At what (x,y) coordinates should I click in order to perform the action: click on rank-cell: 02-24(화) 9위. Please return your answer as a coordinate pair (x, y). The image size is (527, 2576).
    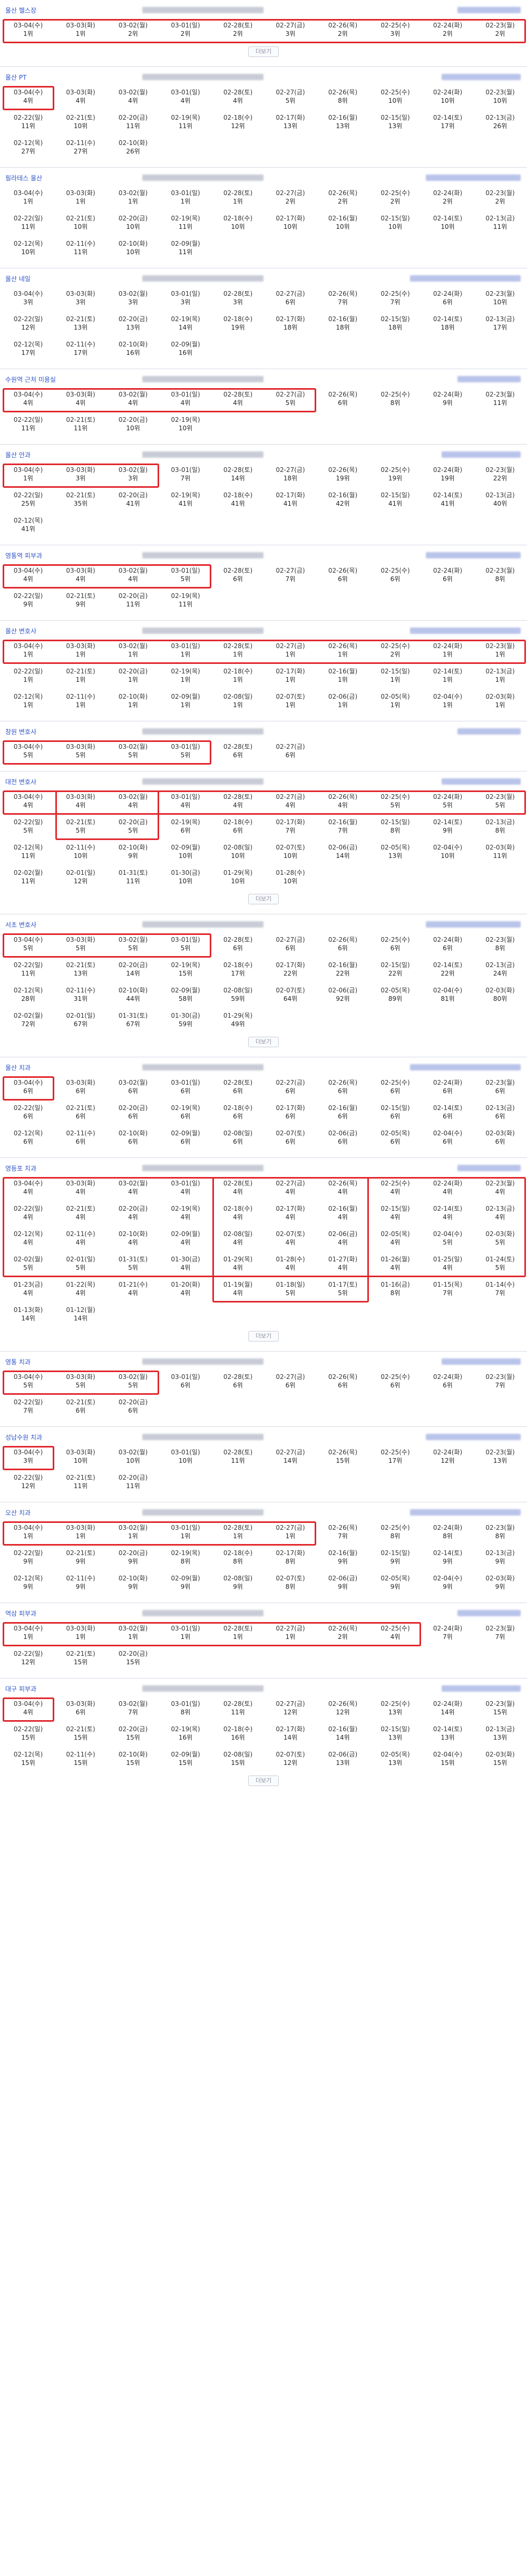
    Looking at the image, I should click on (448, 399).